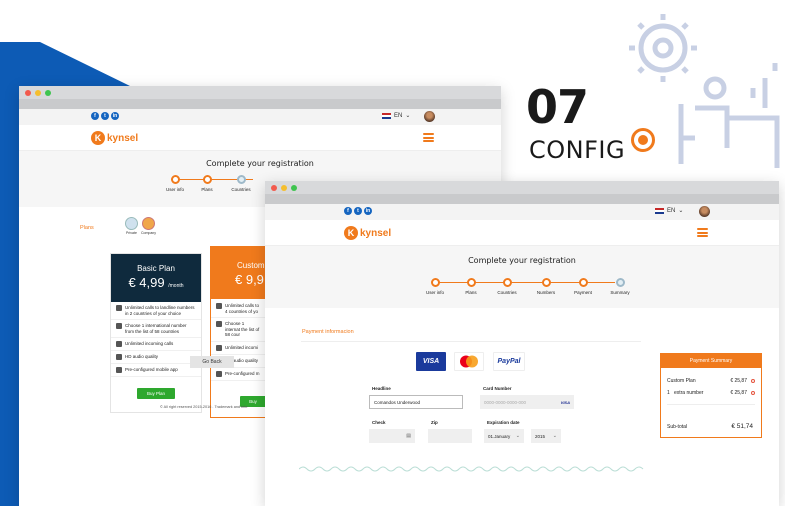 The image size is (785, 506). I want to click on paypal-logo: PayPal, so click(509, 361).